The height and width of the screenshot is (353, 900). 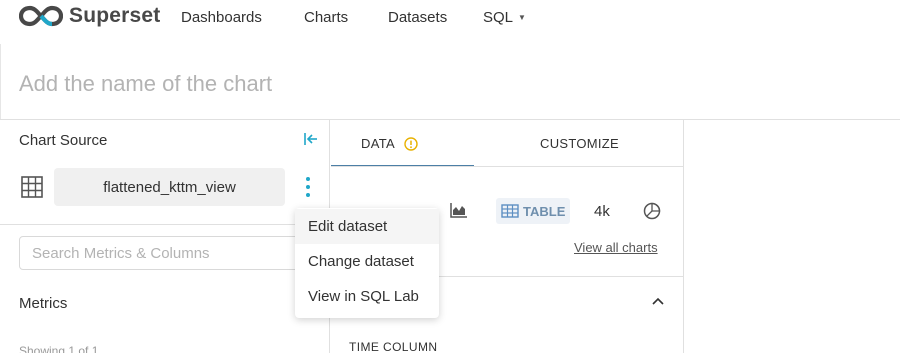 What do you see at coordinates (579, 143) in the screenshot?
I see `tab-customize: CUSTOMIZE` at bounding box center [579, 143].